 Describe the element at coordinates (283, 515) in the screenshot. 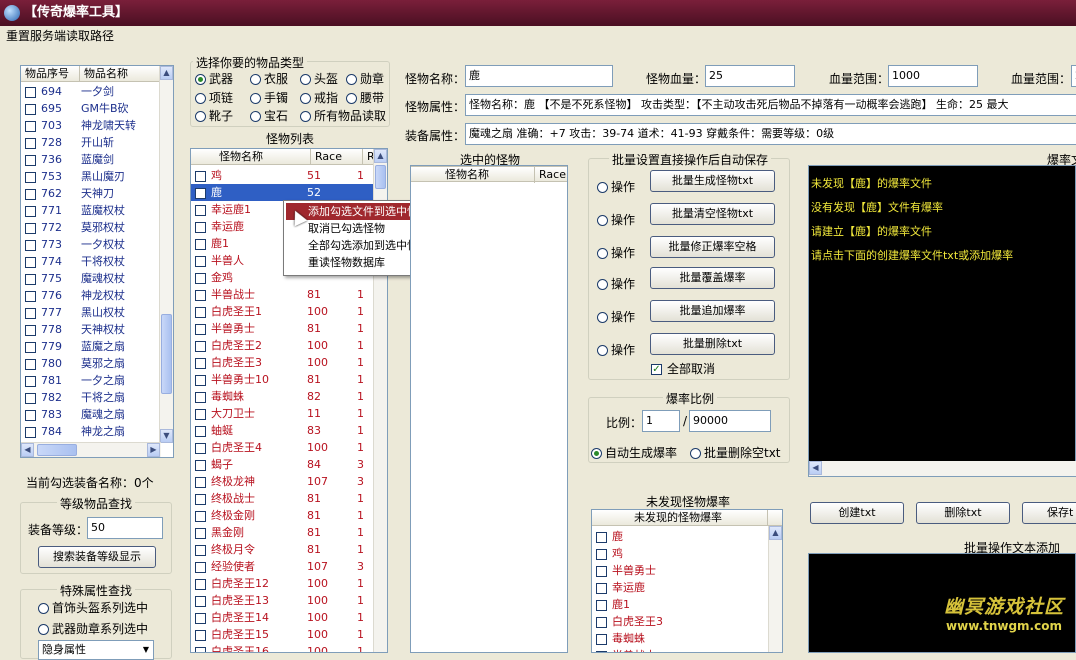

I see `monster-row: 终极金刚 81 1` at that location.